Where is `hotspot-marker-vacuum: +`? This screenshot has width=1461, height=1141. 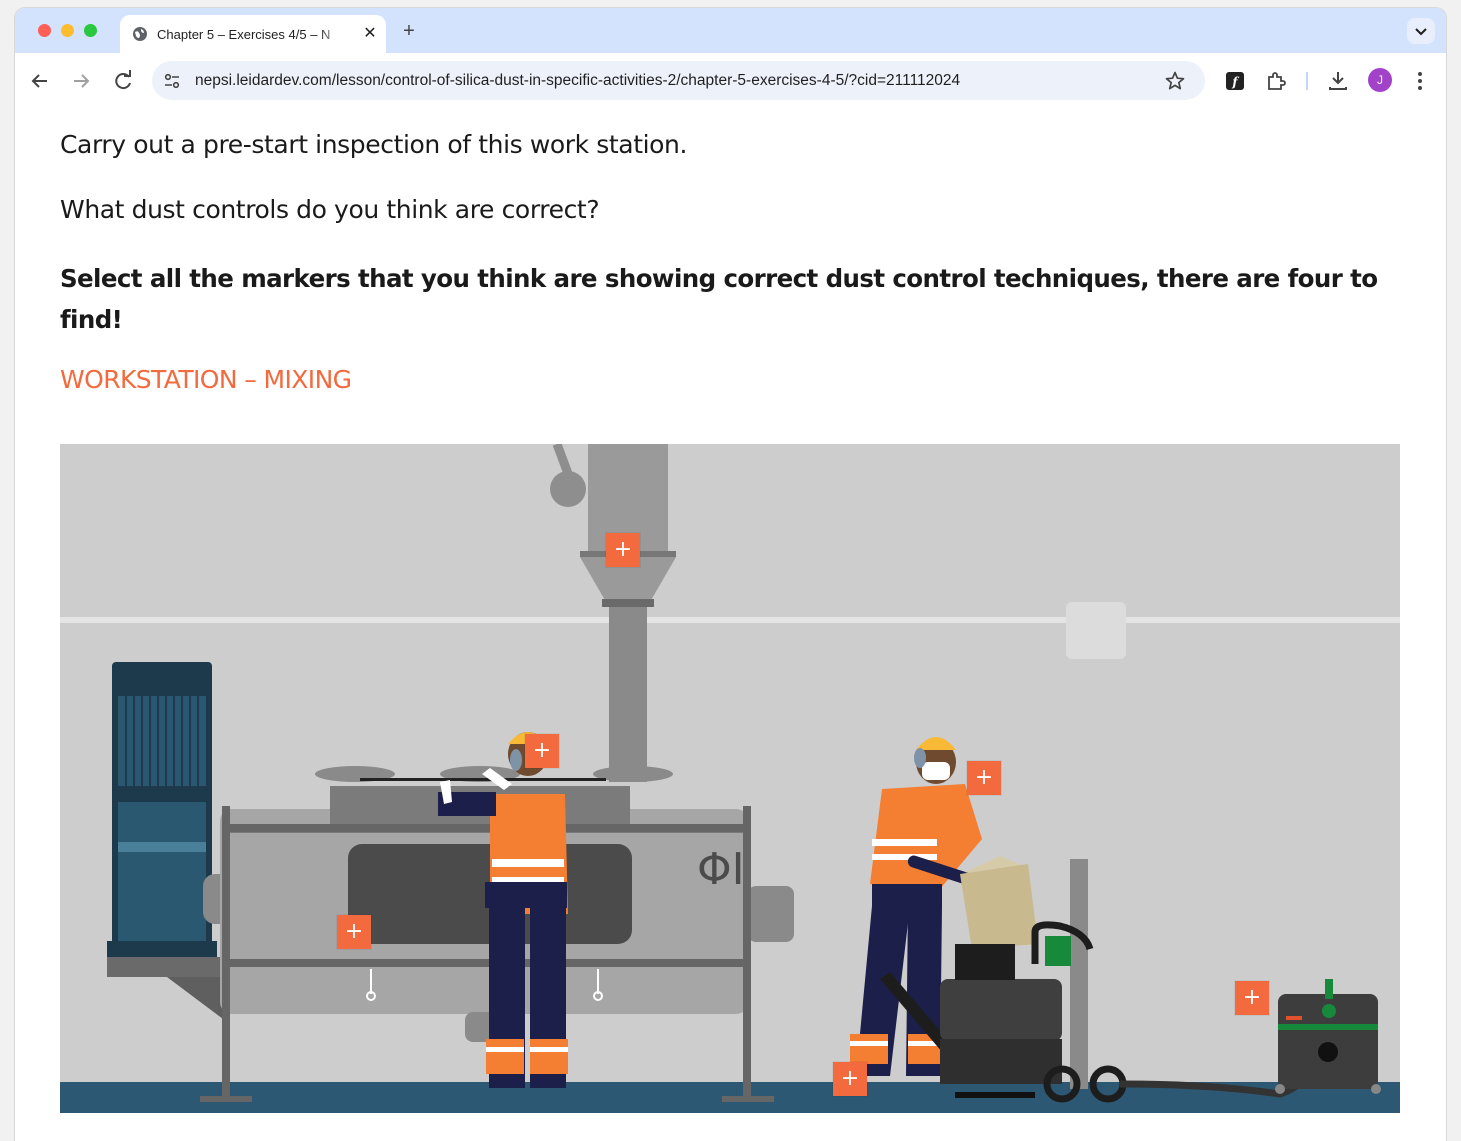
hotspot-marker-vacuum: + is located at coordinates (1252, 998).